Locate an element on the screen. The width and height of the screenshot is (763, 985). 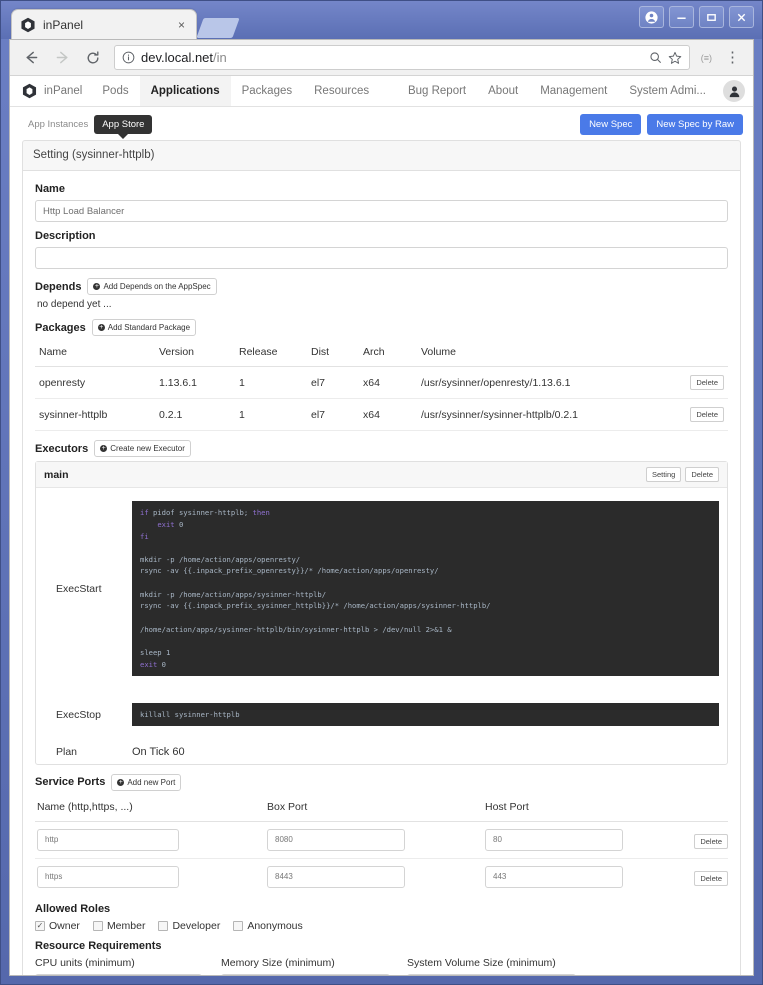
add-depends-button: + Add Depends on the AppSpec is located at coordinates (152, 286).